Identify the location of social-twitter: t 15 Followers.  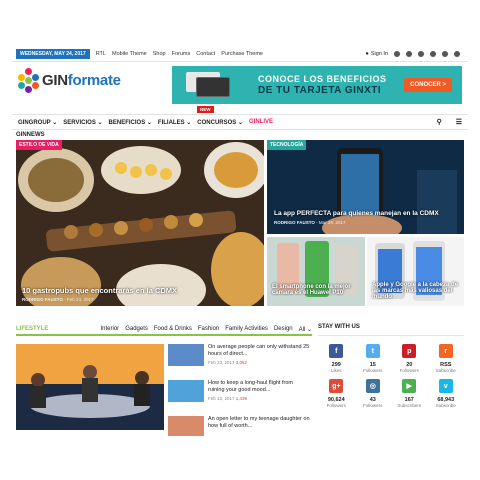
(373, 358).